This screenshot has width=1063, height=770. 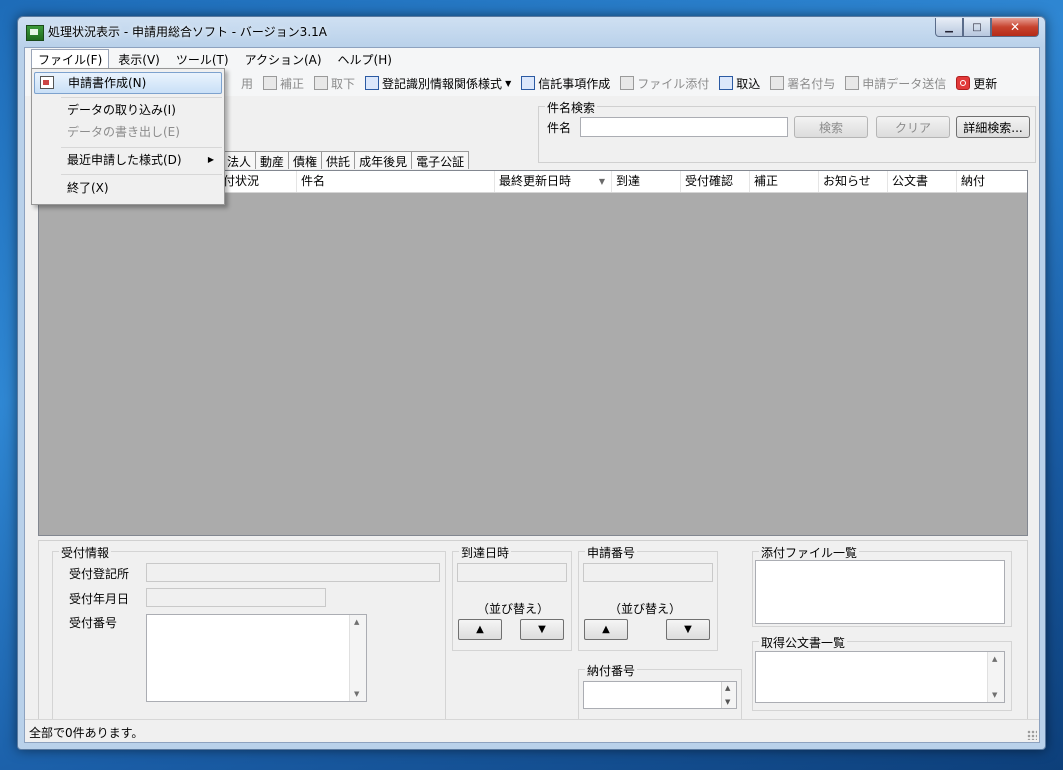 What do you see at coordinates (365, 59) in the screenshot?
I see `menu-help: ヘルプ(H)` at bounding box center [365, 59].